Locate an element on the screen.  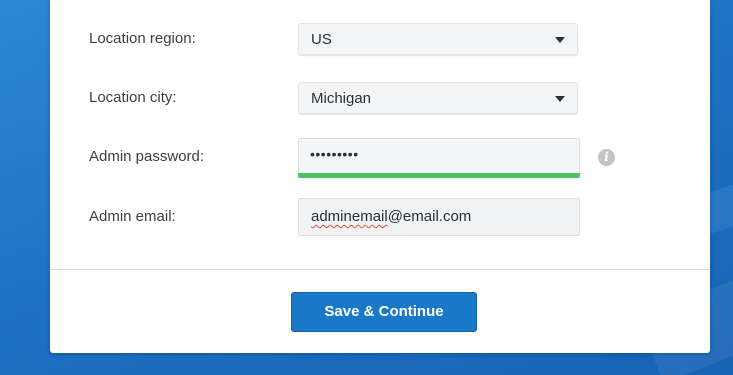
info-icon: i is located at coordinates (606, 157).